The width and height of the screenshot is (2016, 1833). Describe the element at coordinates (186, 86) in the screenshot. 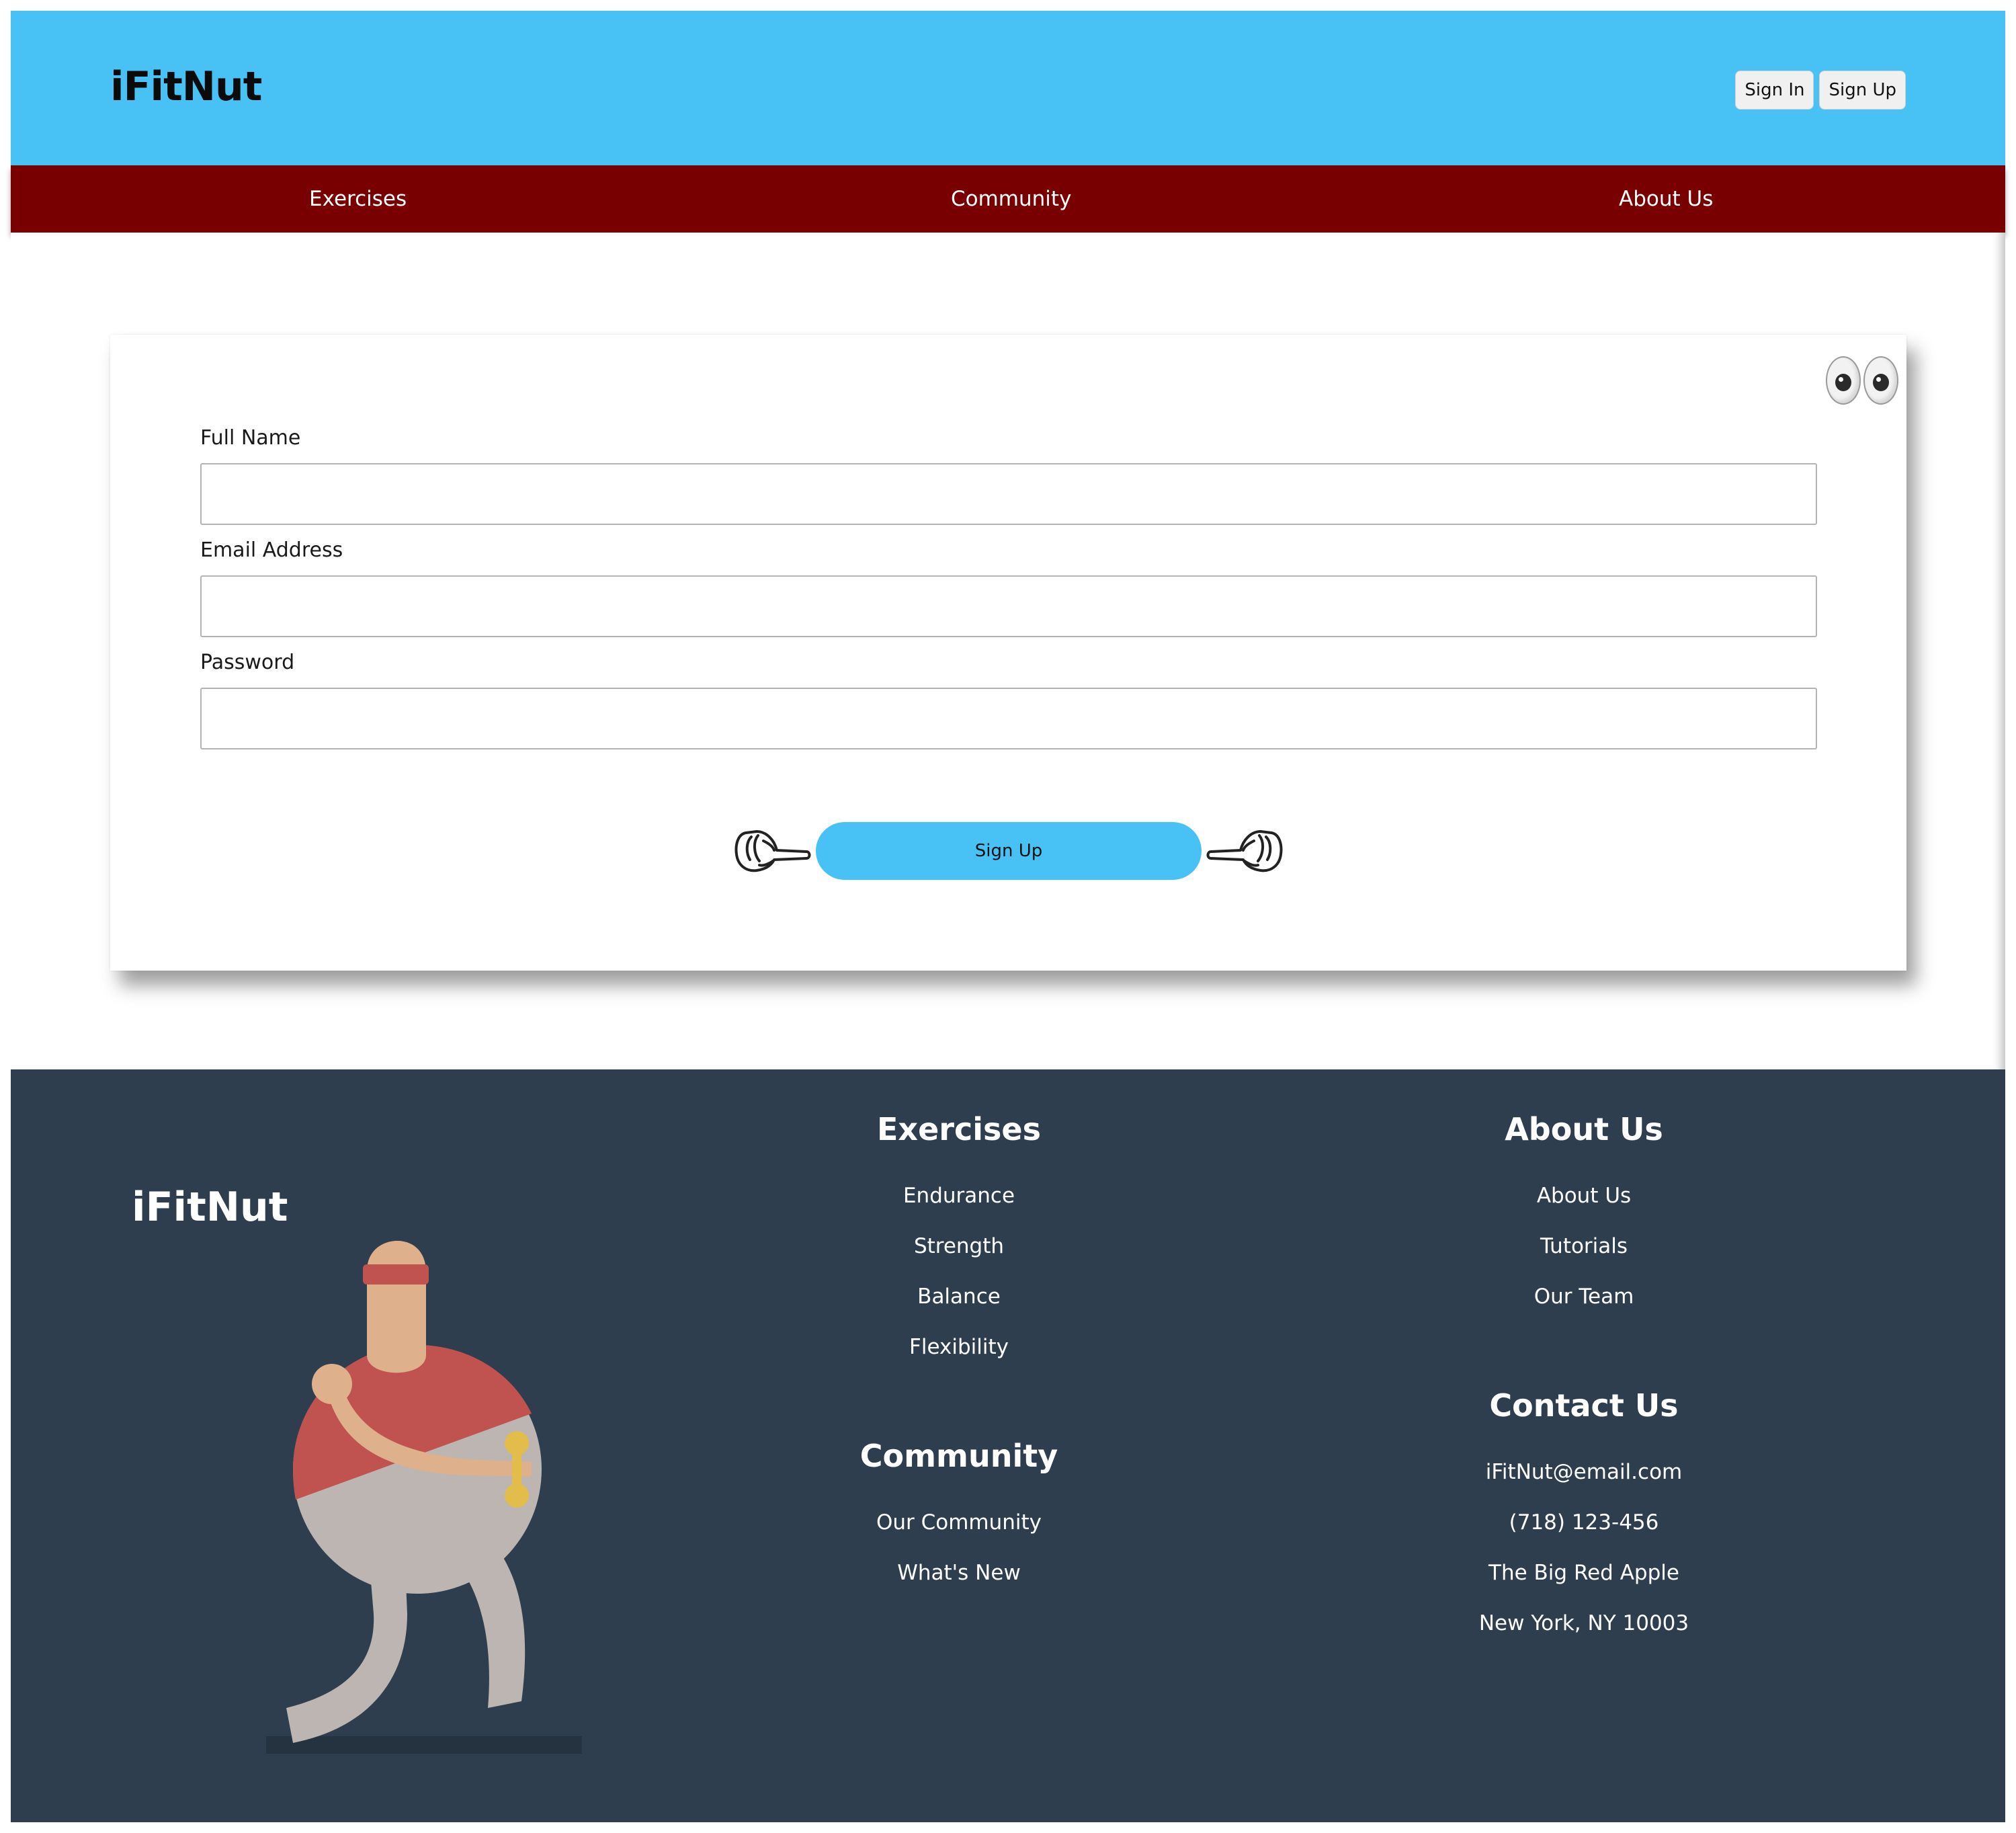

I see `site-logo: iFitNut` at that location.